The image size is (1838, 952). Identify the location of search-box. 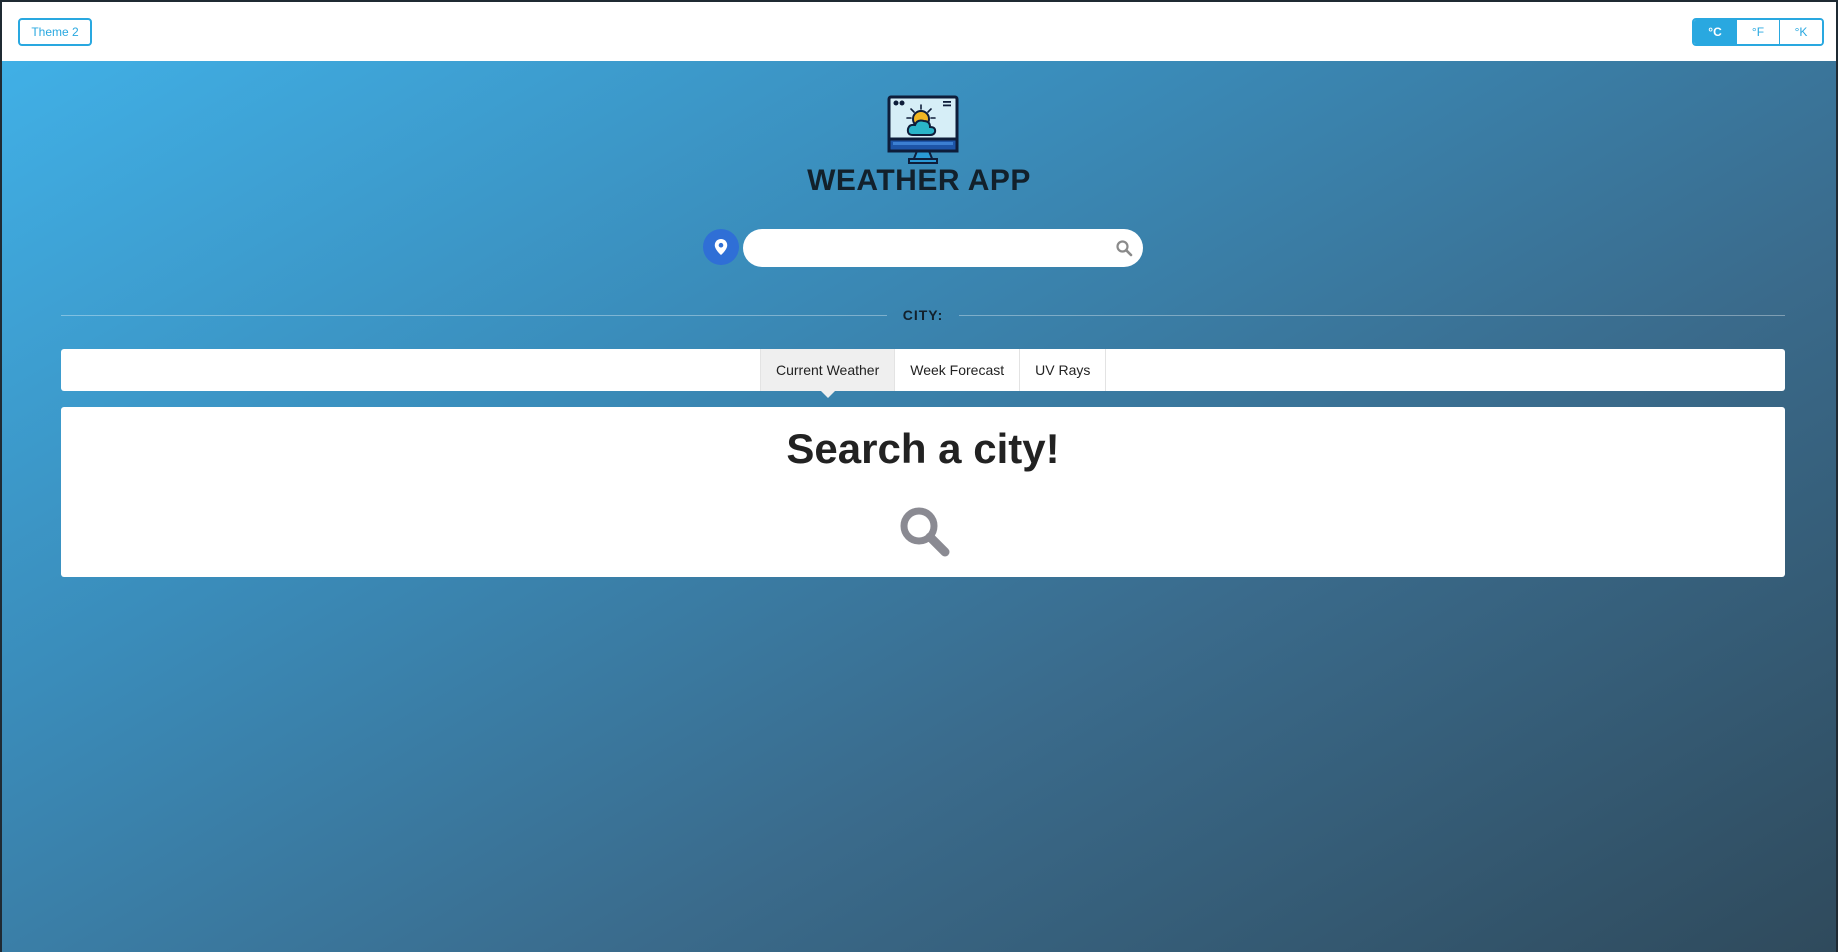
(943, 249).